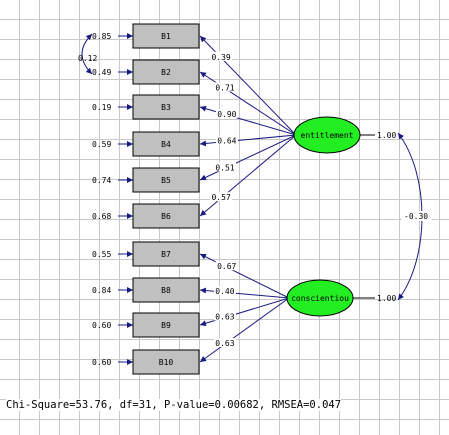  Describe the element at coordinates (320, 298) in the screenshot. I see `latent-label: conscientiou` at that location.